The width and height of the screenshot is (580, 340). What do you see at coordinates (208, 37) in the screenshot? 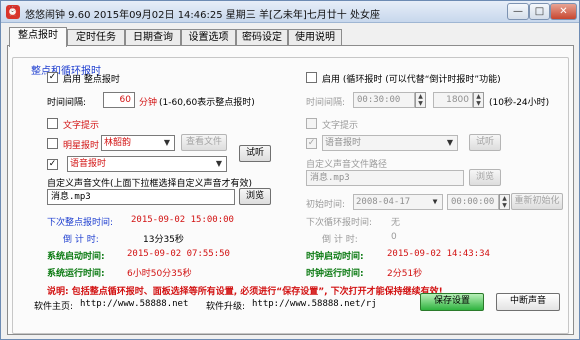
I see `tab-settings: 设置选项` at bounding box center [208, 37].